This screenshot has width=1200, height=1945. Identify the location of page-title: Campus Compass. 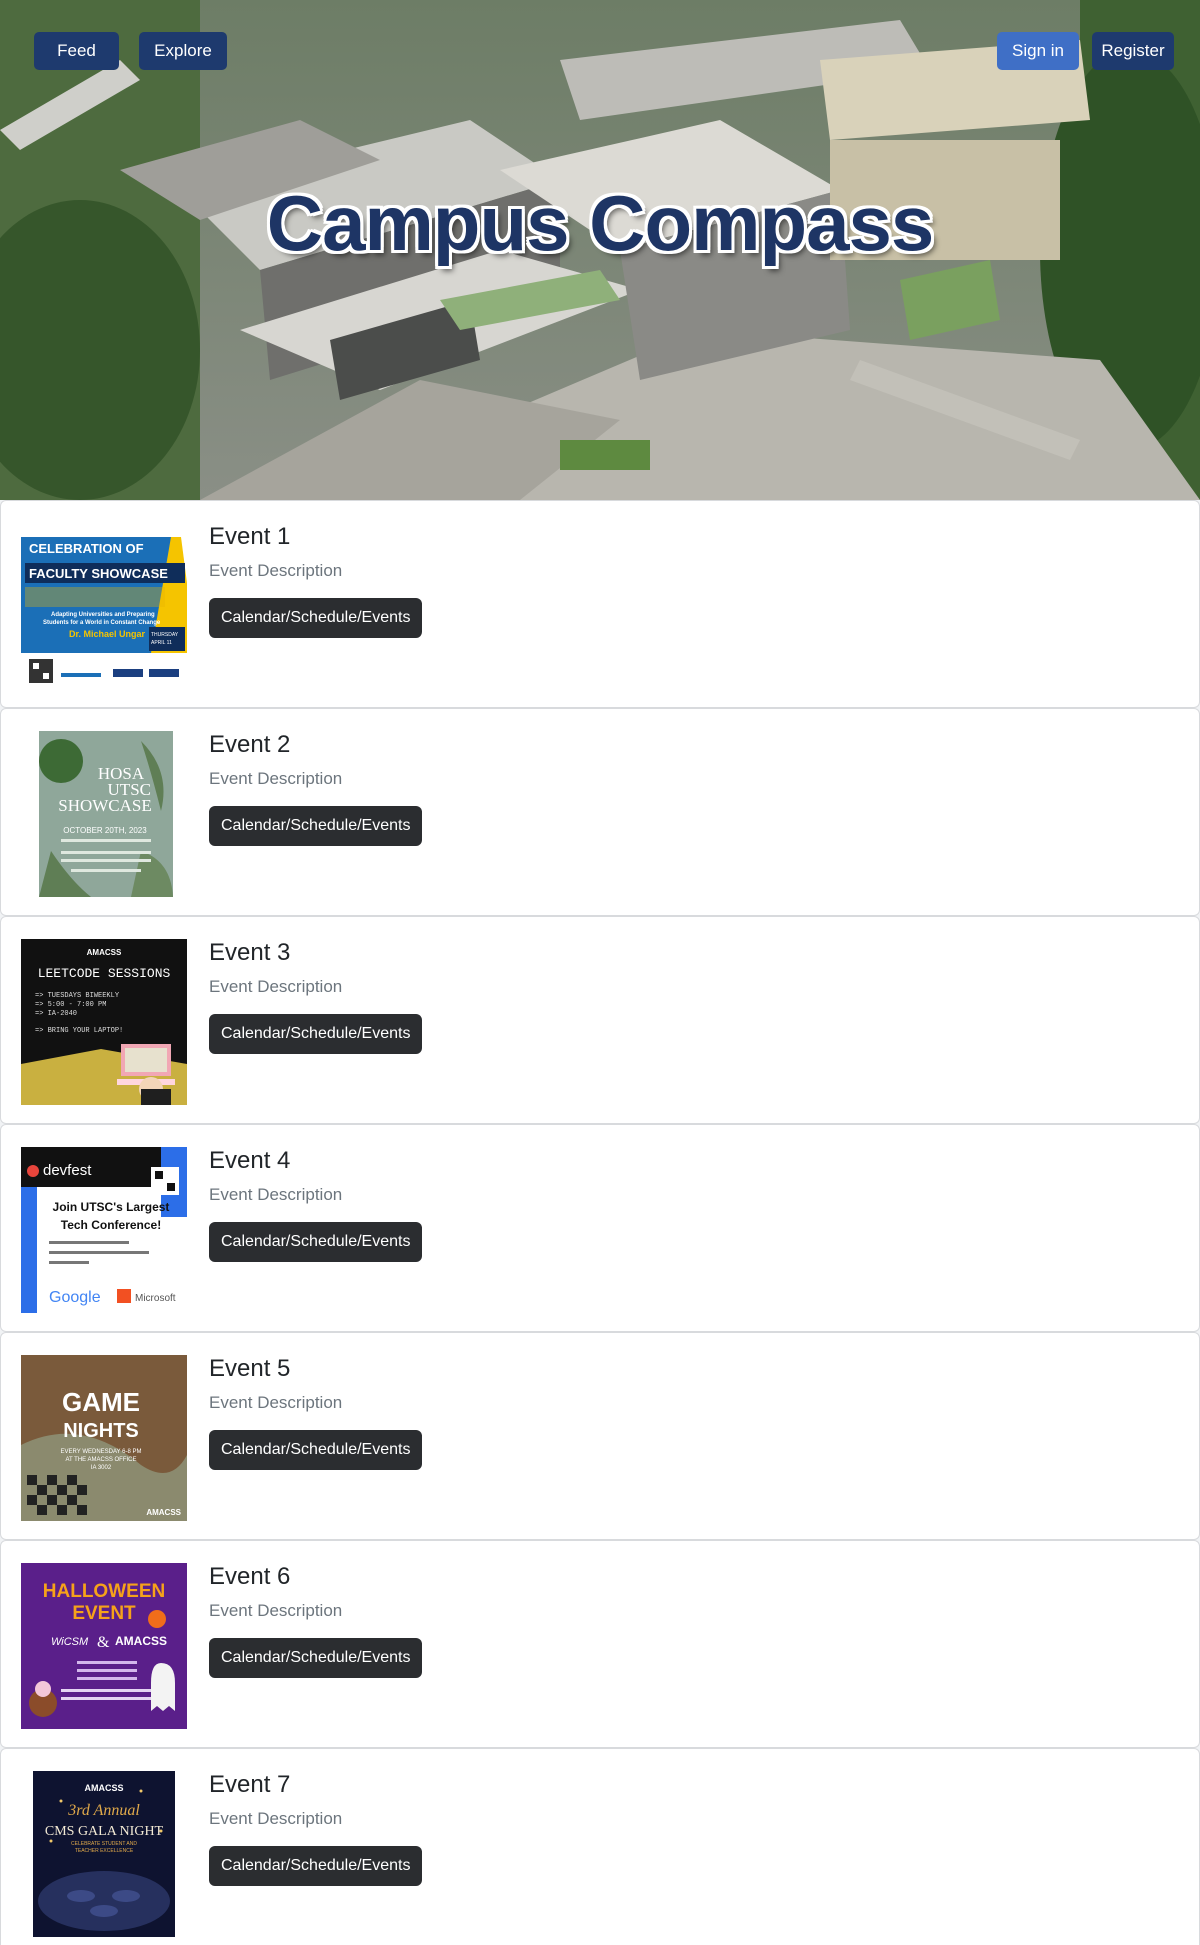
(600, 223).